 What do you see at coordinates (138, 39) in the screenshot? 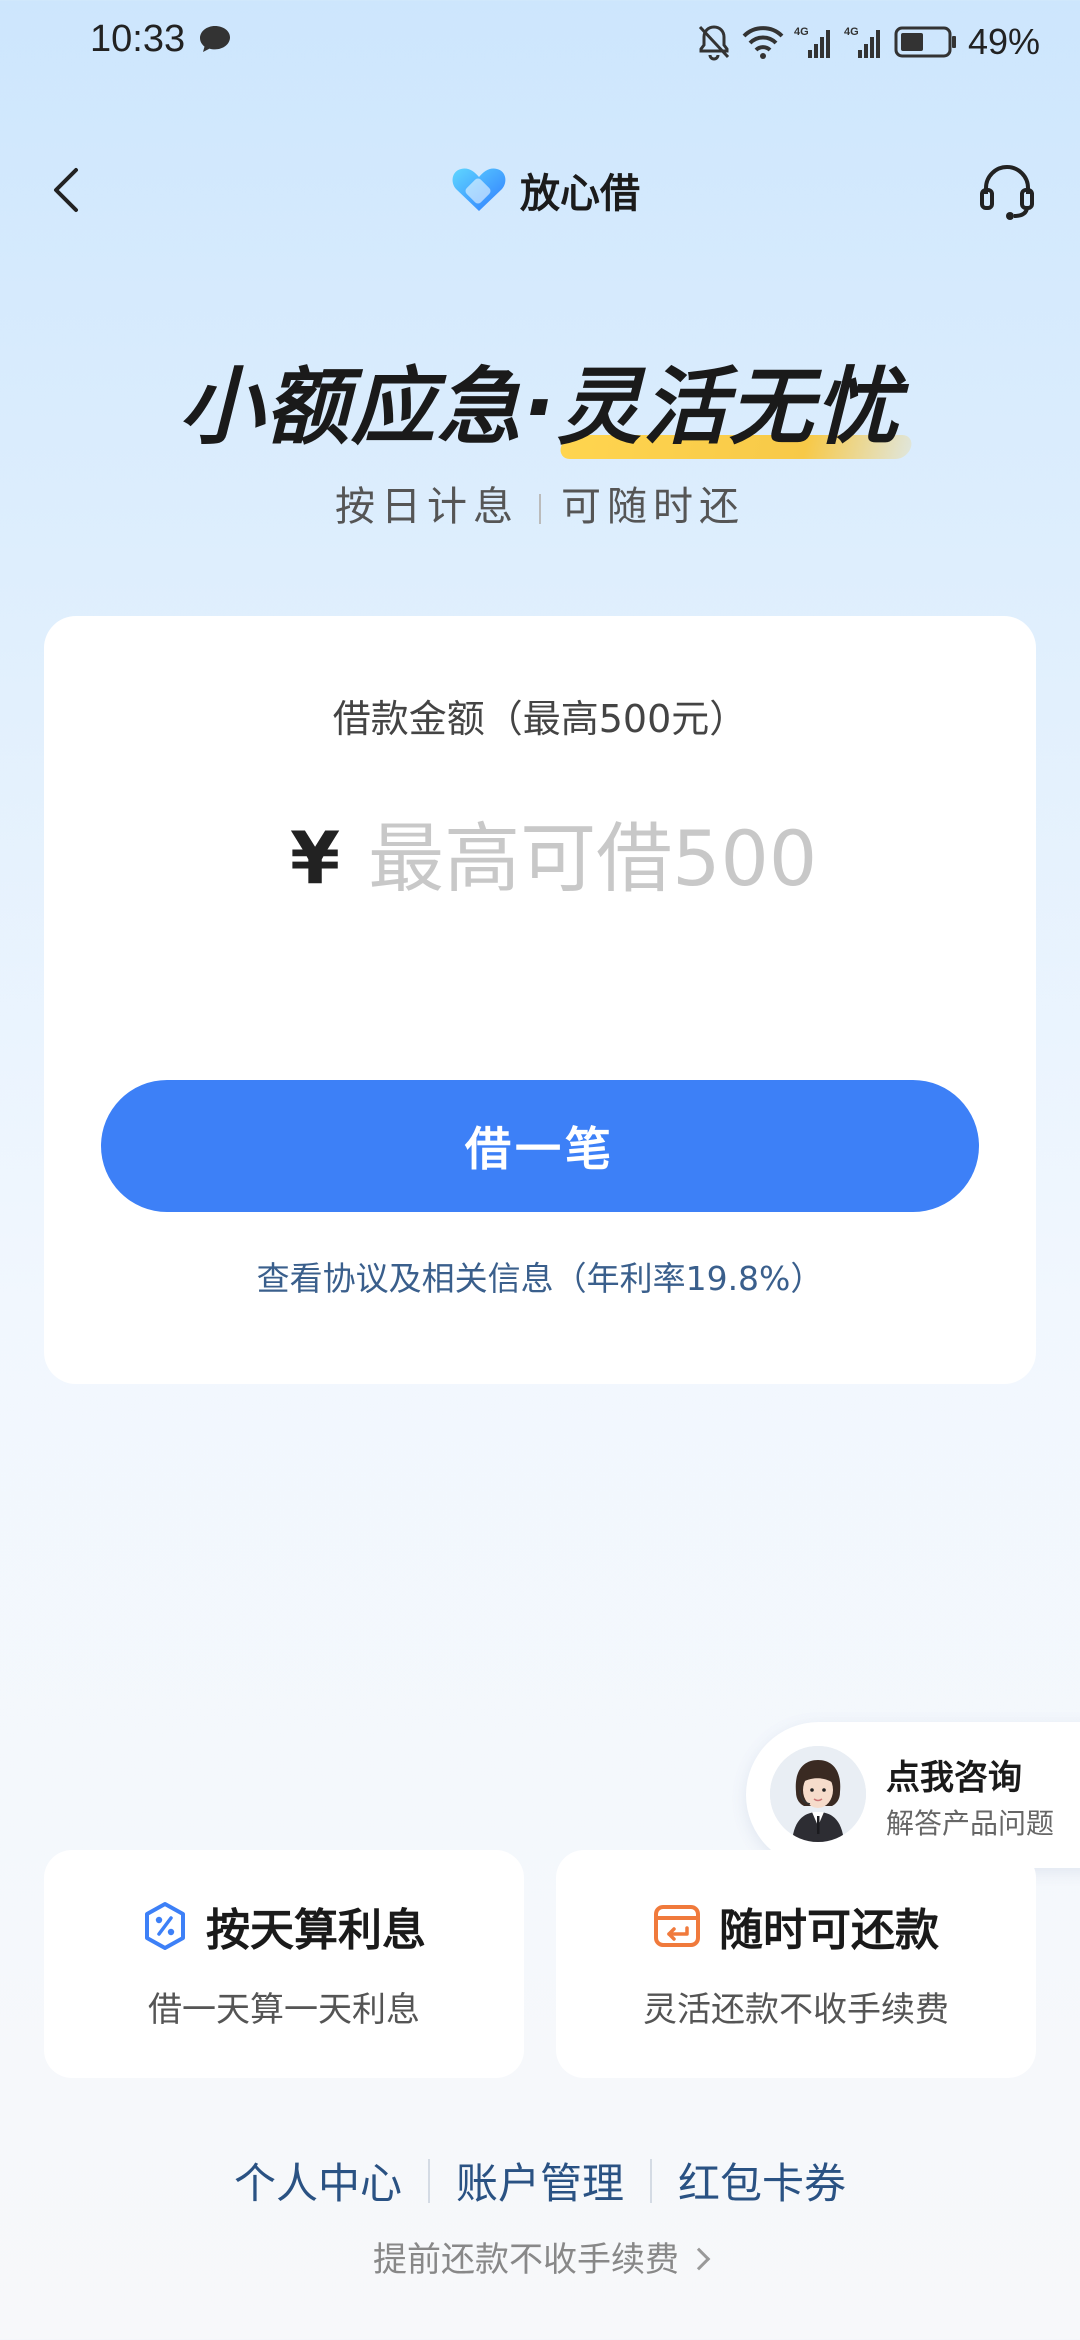
I see `status-time: 10:33` at bounding box center [138, 39].